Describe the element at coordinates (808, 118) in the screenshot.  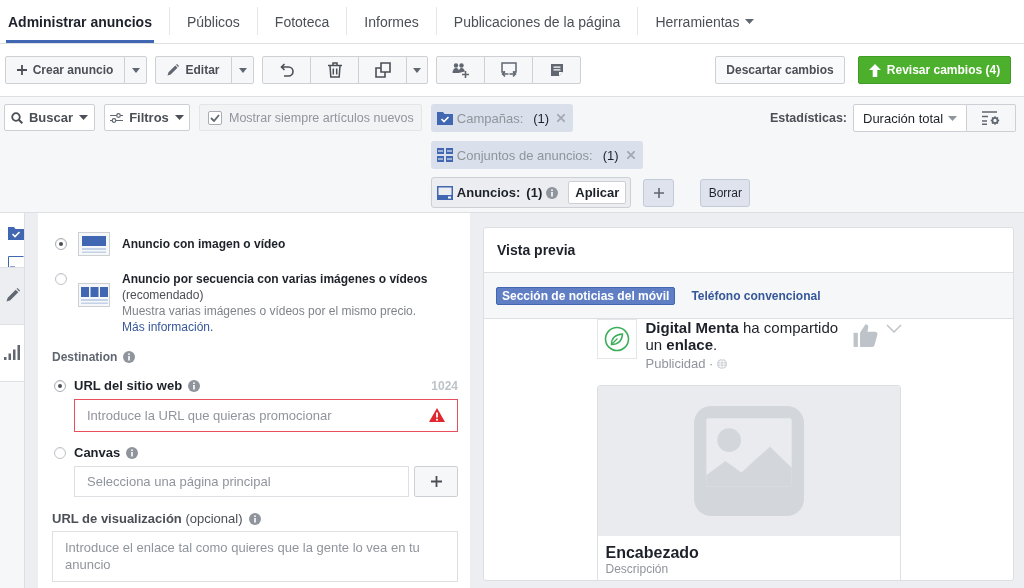
I see `statistics-label: Estadísticas:` at that location.